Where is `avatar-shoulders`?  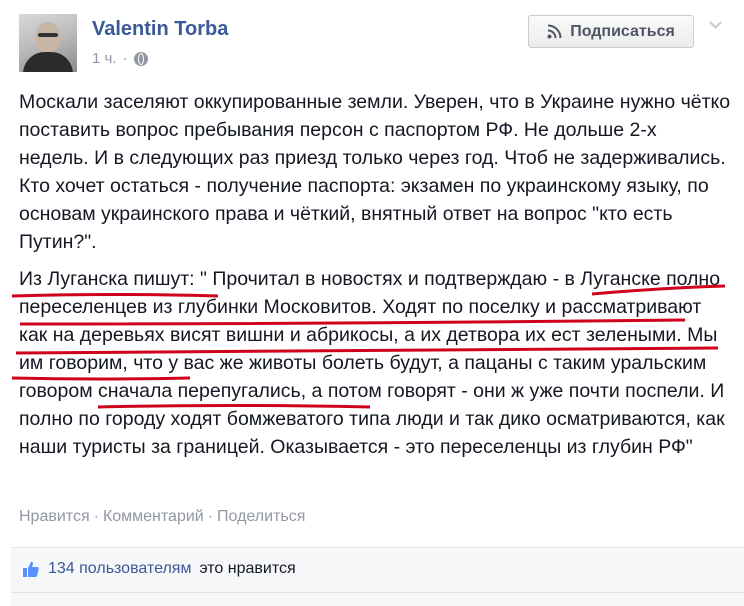
avatar-shoulders is located at coordinates (48, 62).